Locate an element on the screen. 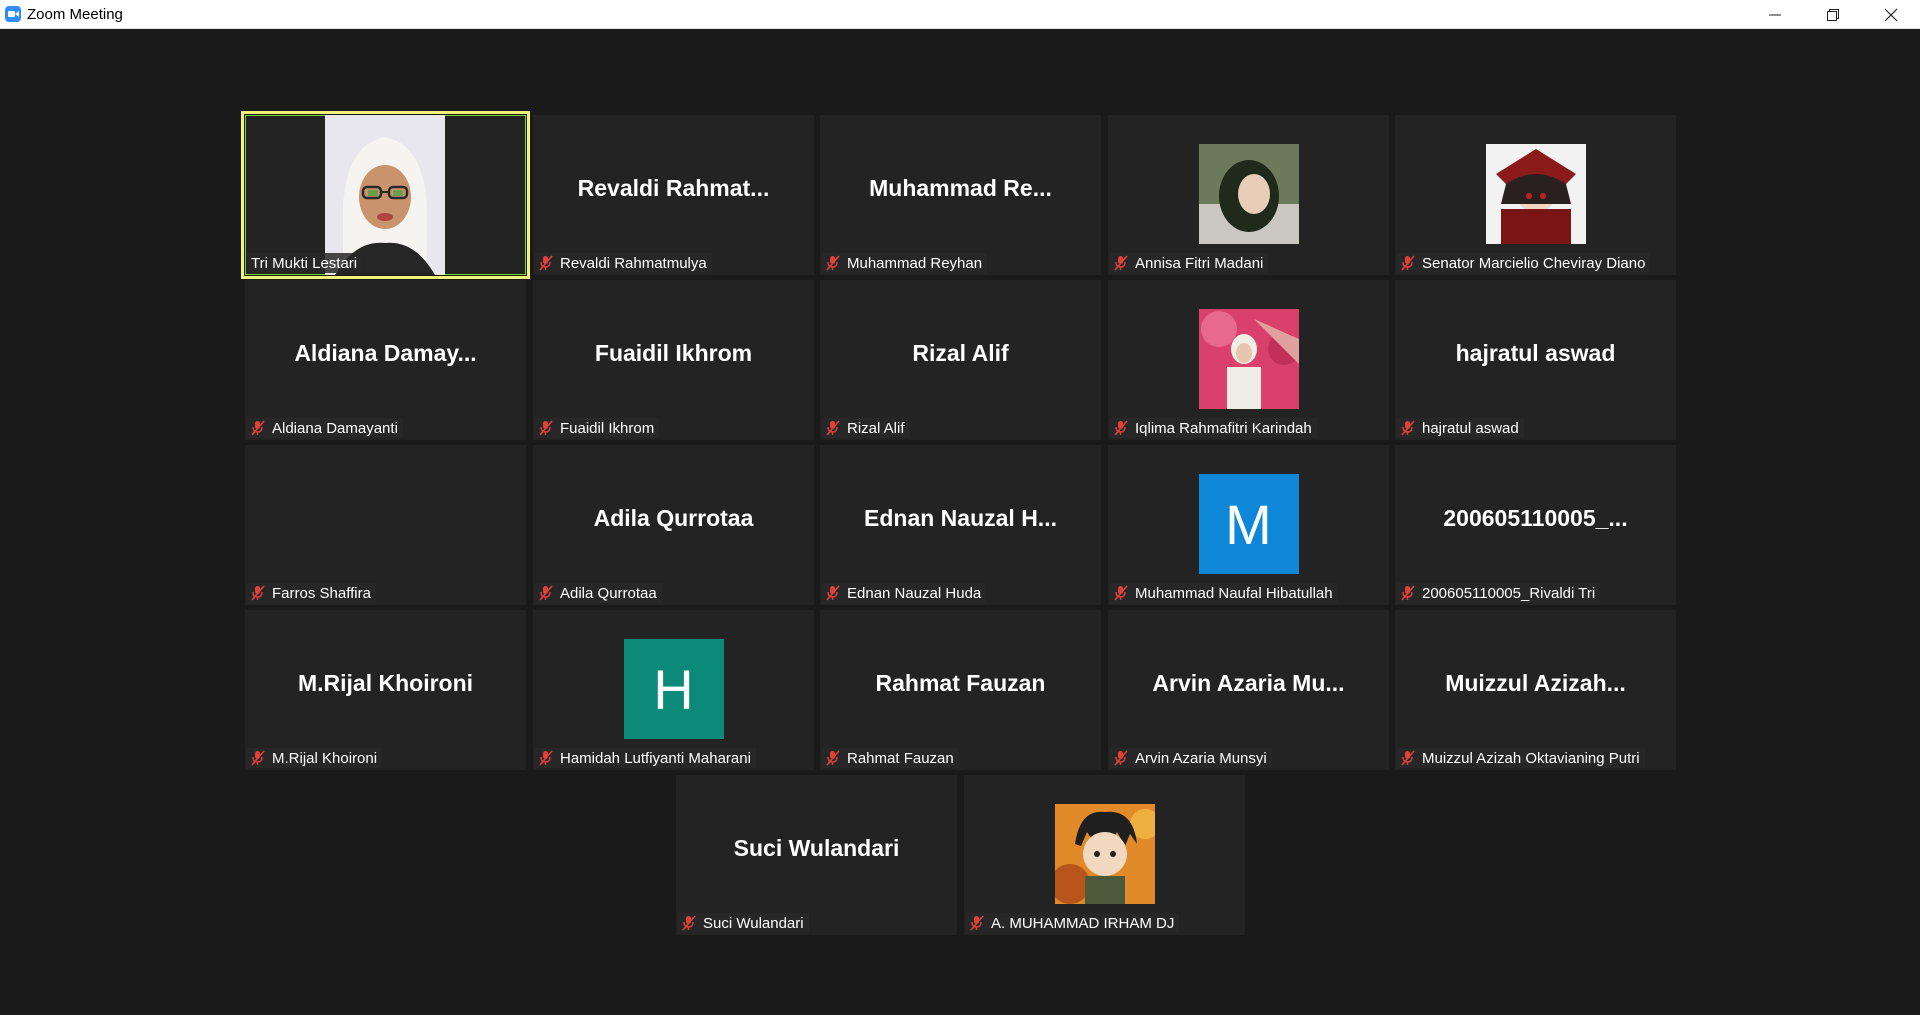  window-controls is located at coordinates (1833, 14).